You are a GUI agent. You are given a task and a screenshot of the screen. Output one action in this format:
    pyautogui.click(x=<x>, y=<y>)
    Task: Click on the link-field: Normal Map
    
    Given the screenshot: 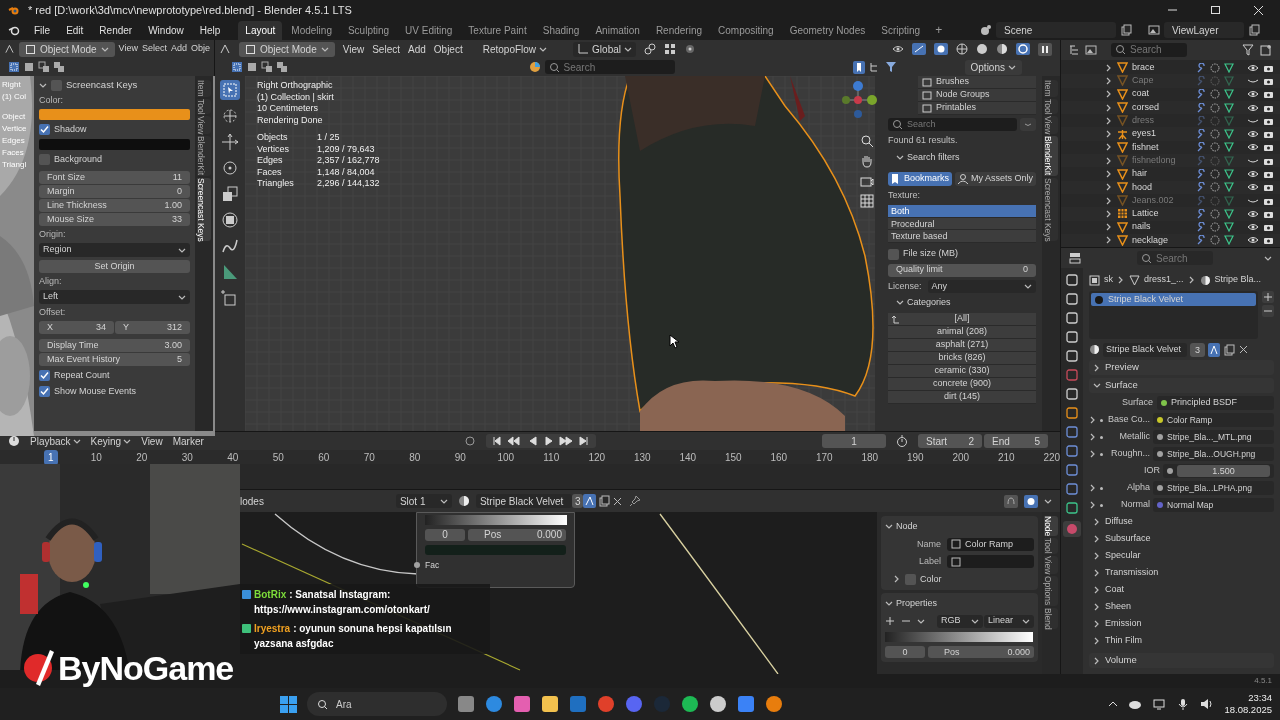 What is the action you would take?
    pyautogui.click(x=1213, y=505)
    